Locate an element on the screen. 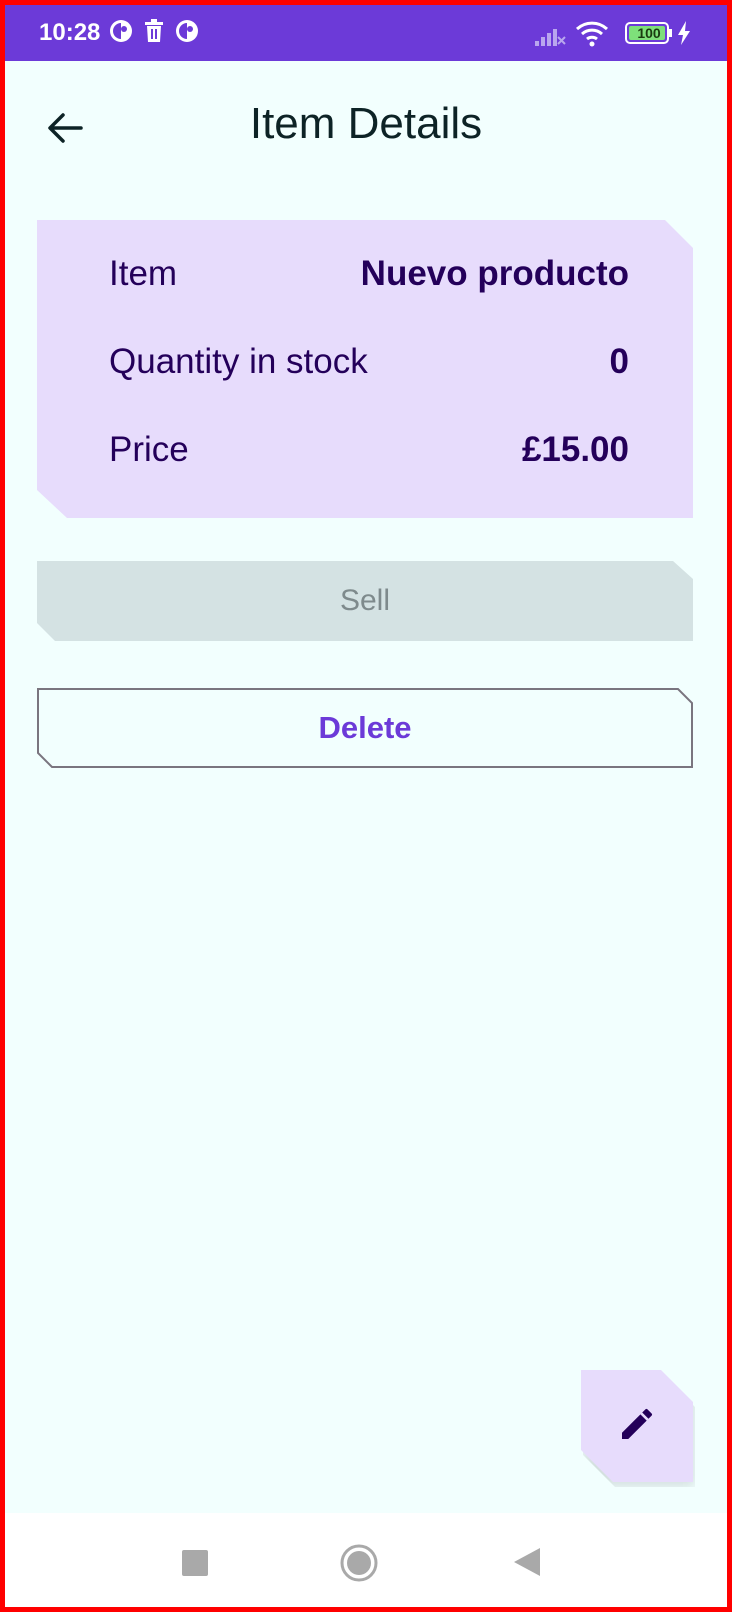  delete-button: Delete is located at coordinates (365, 728).